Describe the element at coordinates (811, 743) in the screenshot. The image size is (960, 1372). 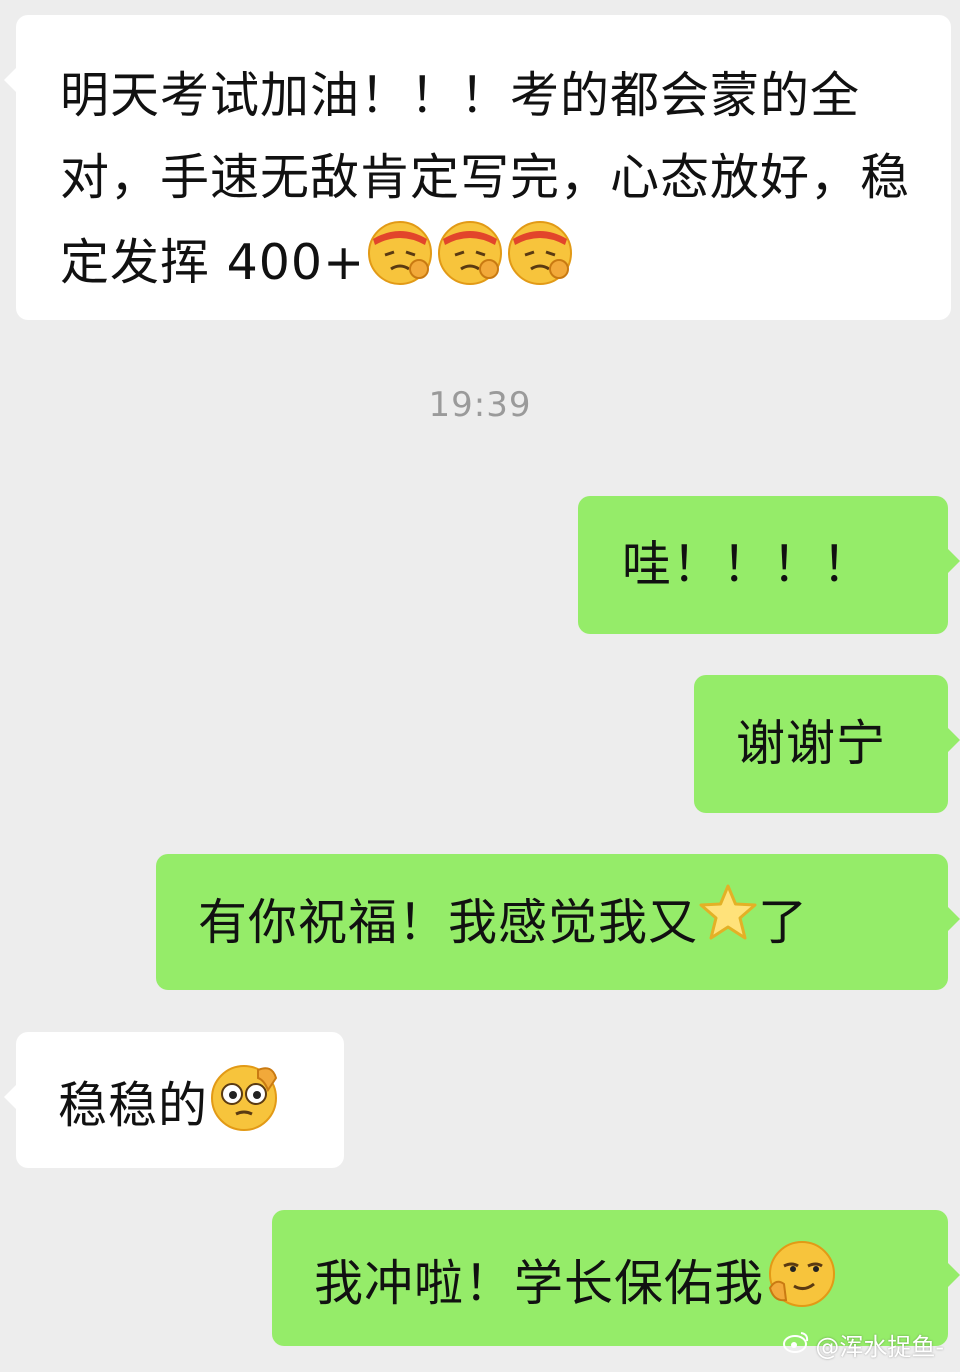
I see `message-text: 谢谢宁` at that location.